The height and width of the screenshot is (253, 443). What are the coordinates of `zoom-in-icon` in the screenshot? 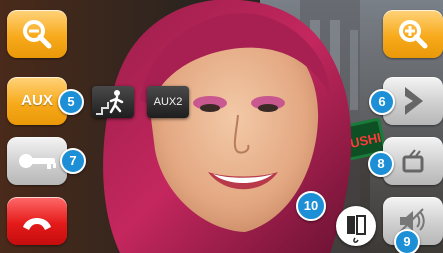 It's located at (413, 34).